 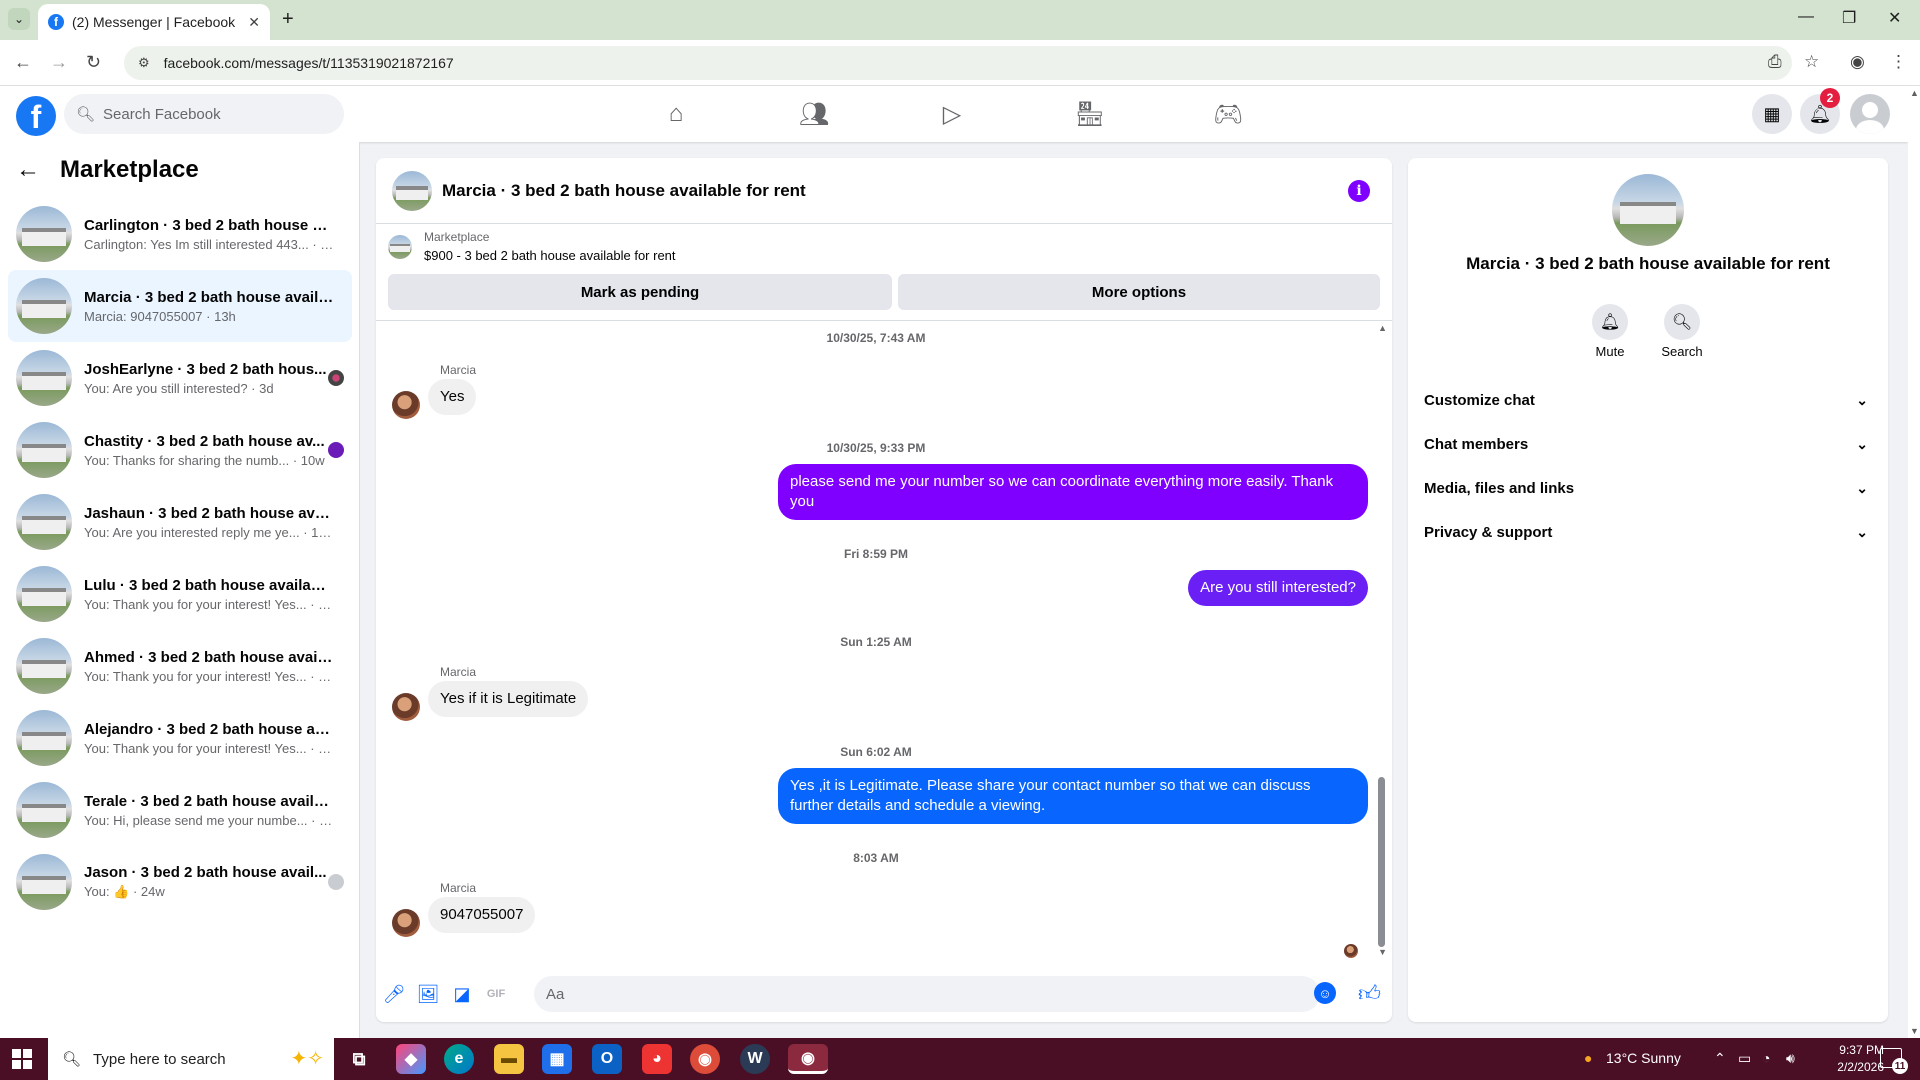 I want to click on new-tab-icon: +, so click(x=288, y=19).